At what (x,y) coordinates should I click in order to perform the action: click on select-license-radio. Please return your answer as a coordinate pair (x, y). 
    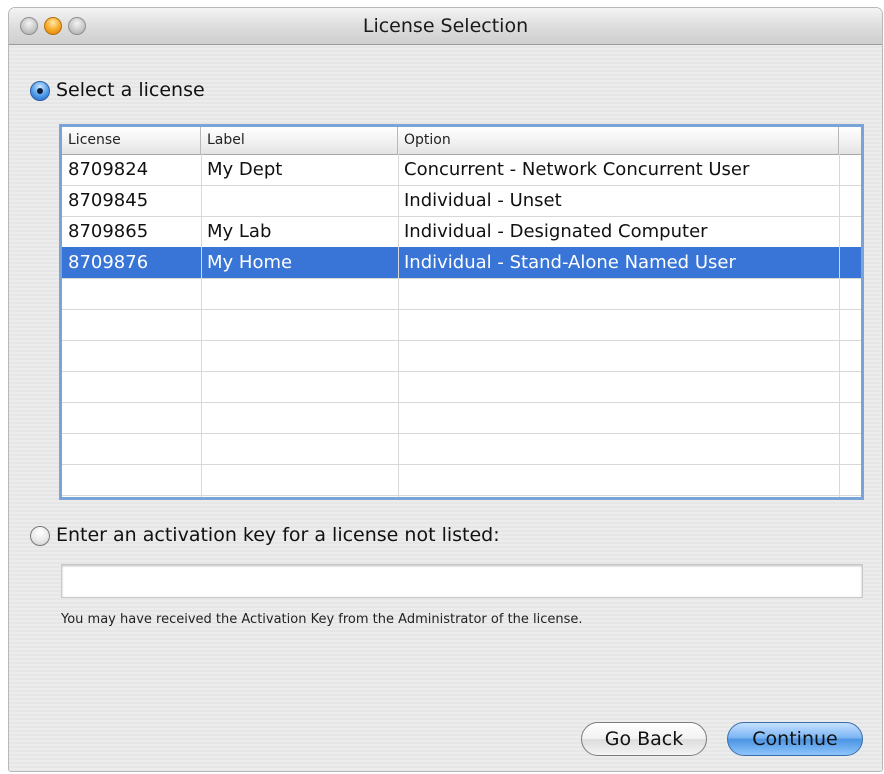
    Looking at the image, I should click on (40, 91).